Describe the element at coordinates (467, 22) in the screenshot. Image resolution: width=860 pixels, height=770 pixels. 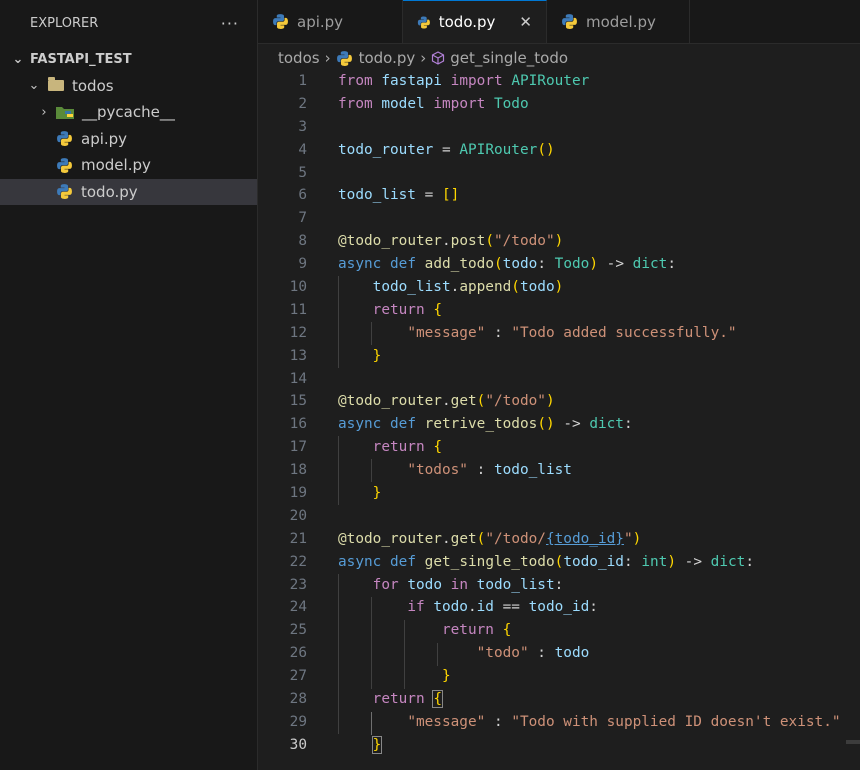
I see `tab-label: todo.py` at that location.